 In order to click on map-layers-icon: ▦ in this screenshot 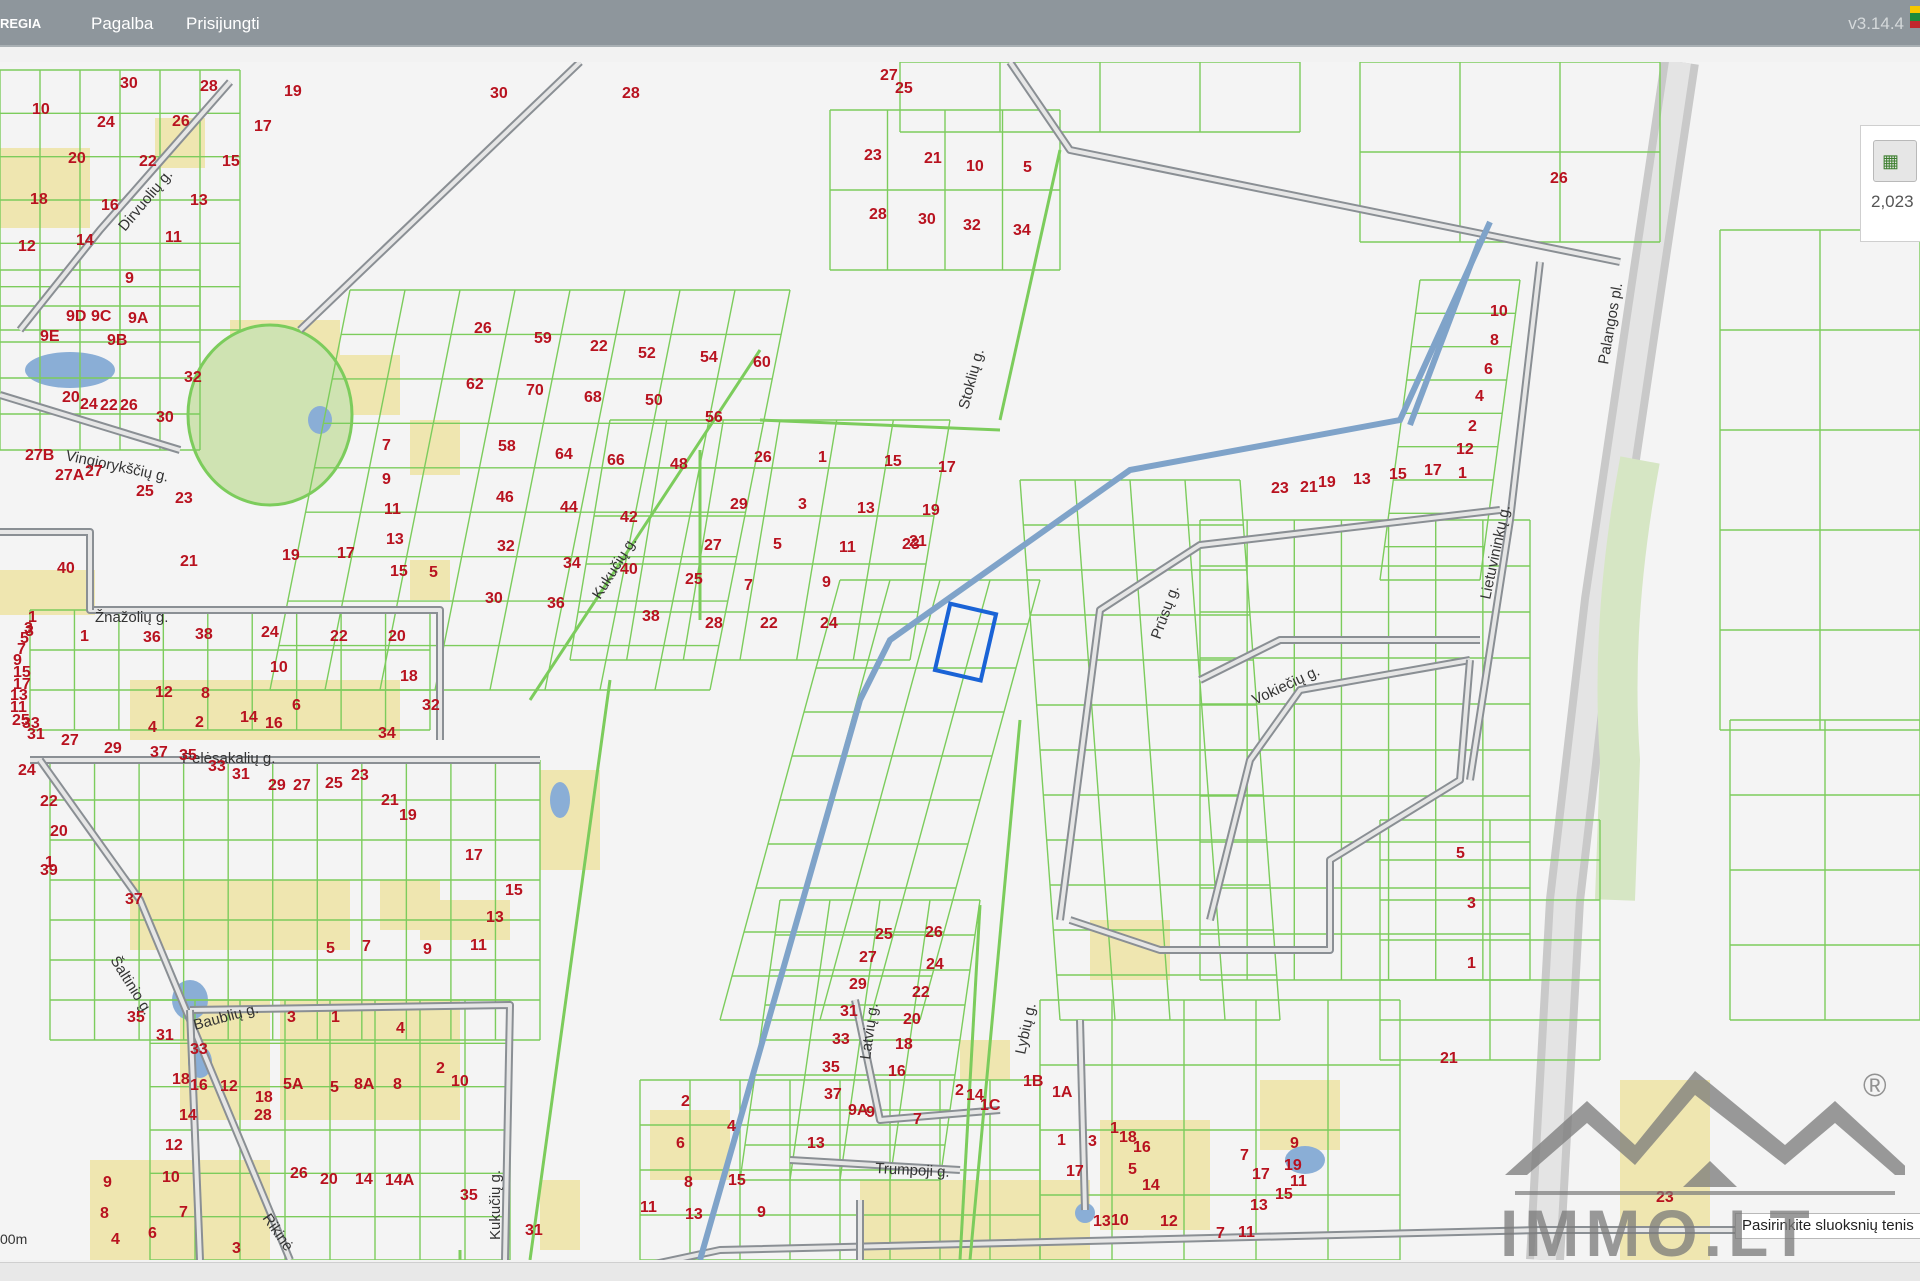, I will do `click(1895, 161)`.